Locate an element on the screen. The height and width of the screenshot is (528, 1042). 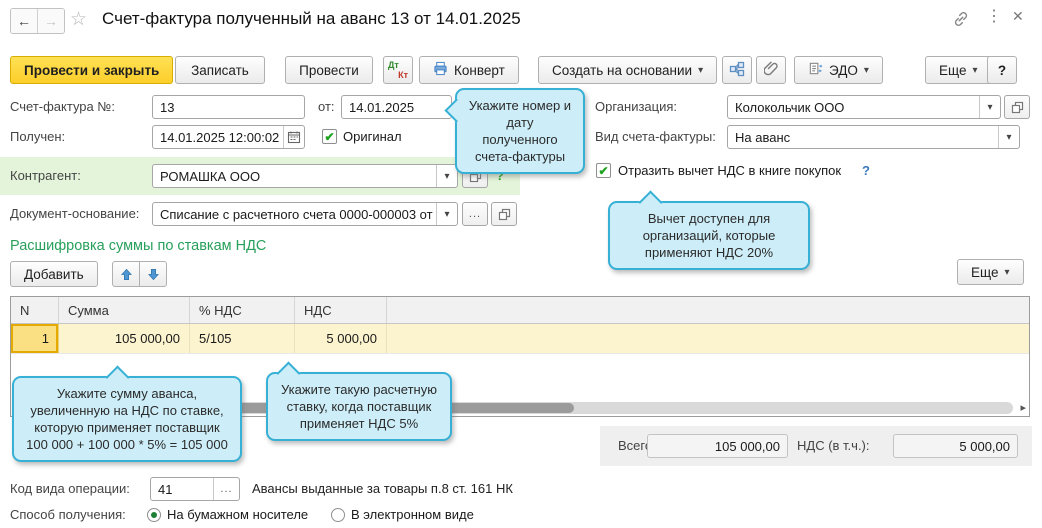
envelope-print-button: Конверт is located at coordinates (469, 70).